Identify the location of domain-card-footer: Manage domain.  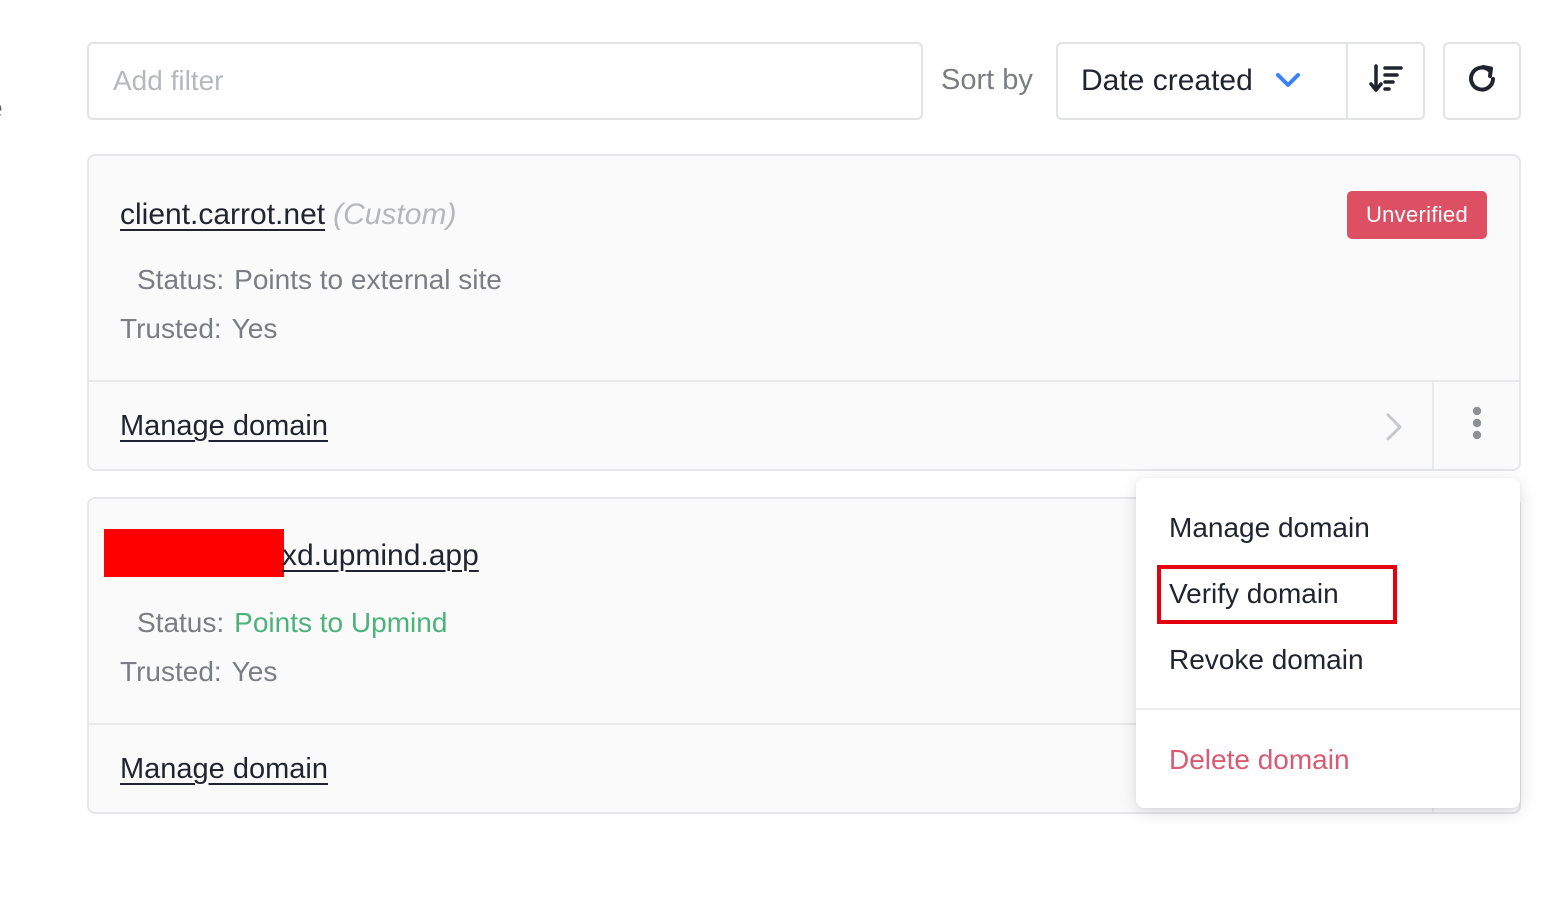
(804, 424).